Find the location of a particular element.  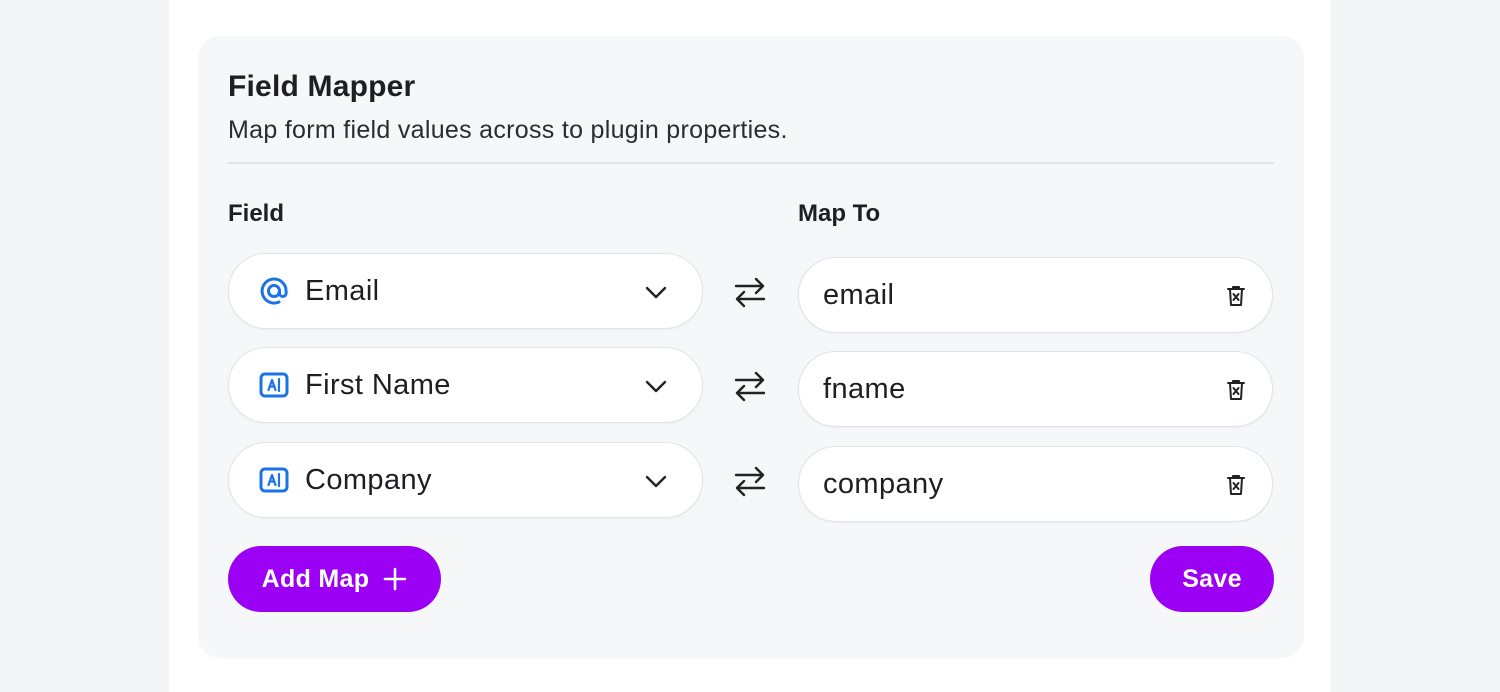

mapping-row: Company company is located at coordinates (751, 482).